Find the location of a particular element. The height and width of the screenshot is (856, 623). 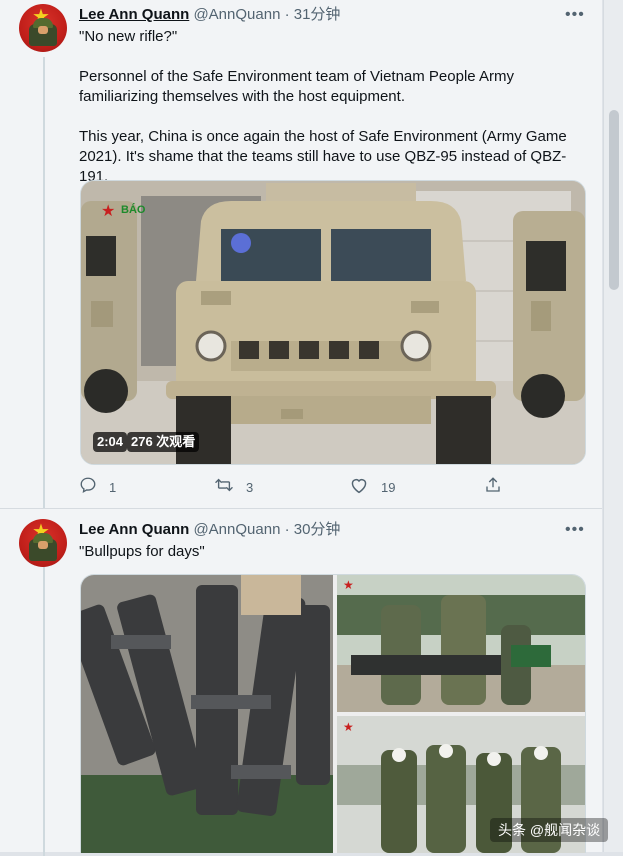

timestamp: 30分钟 is located at coordinates (317, 529).